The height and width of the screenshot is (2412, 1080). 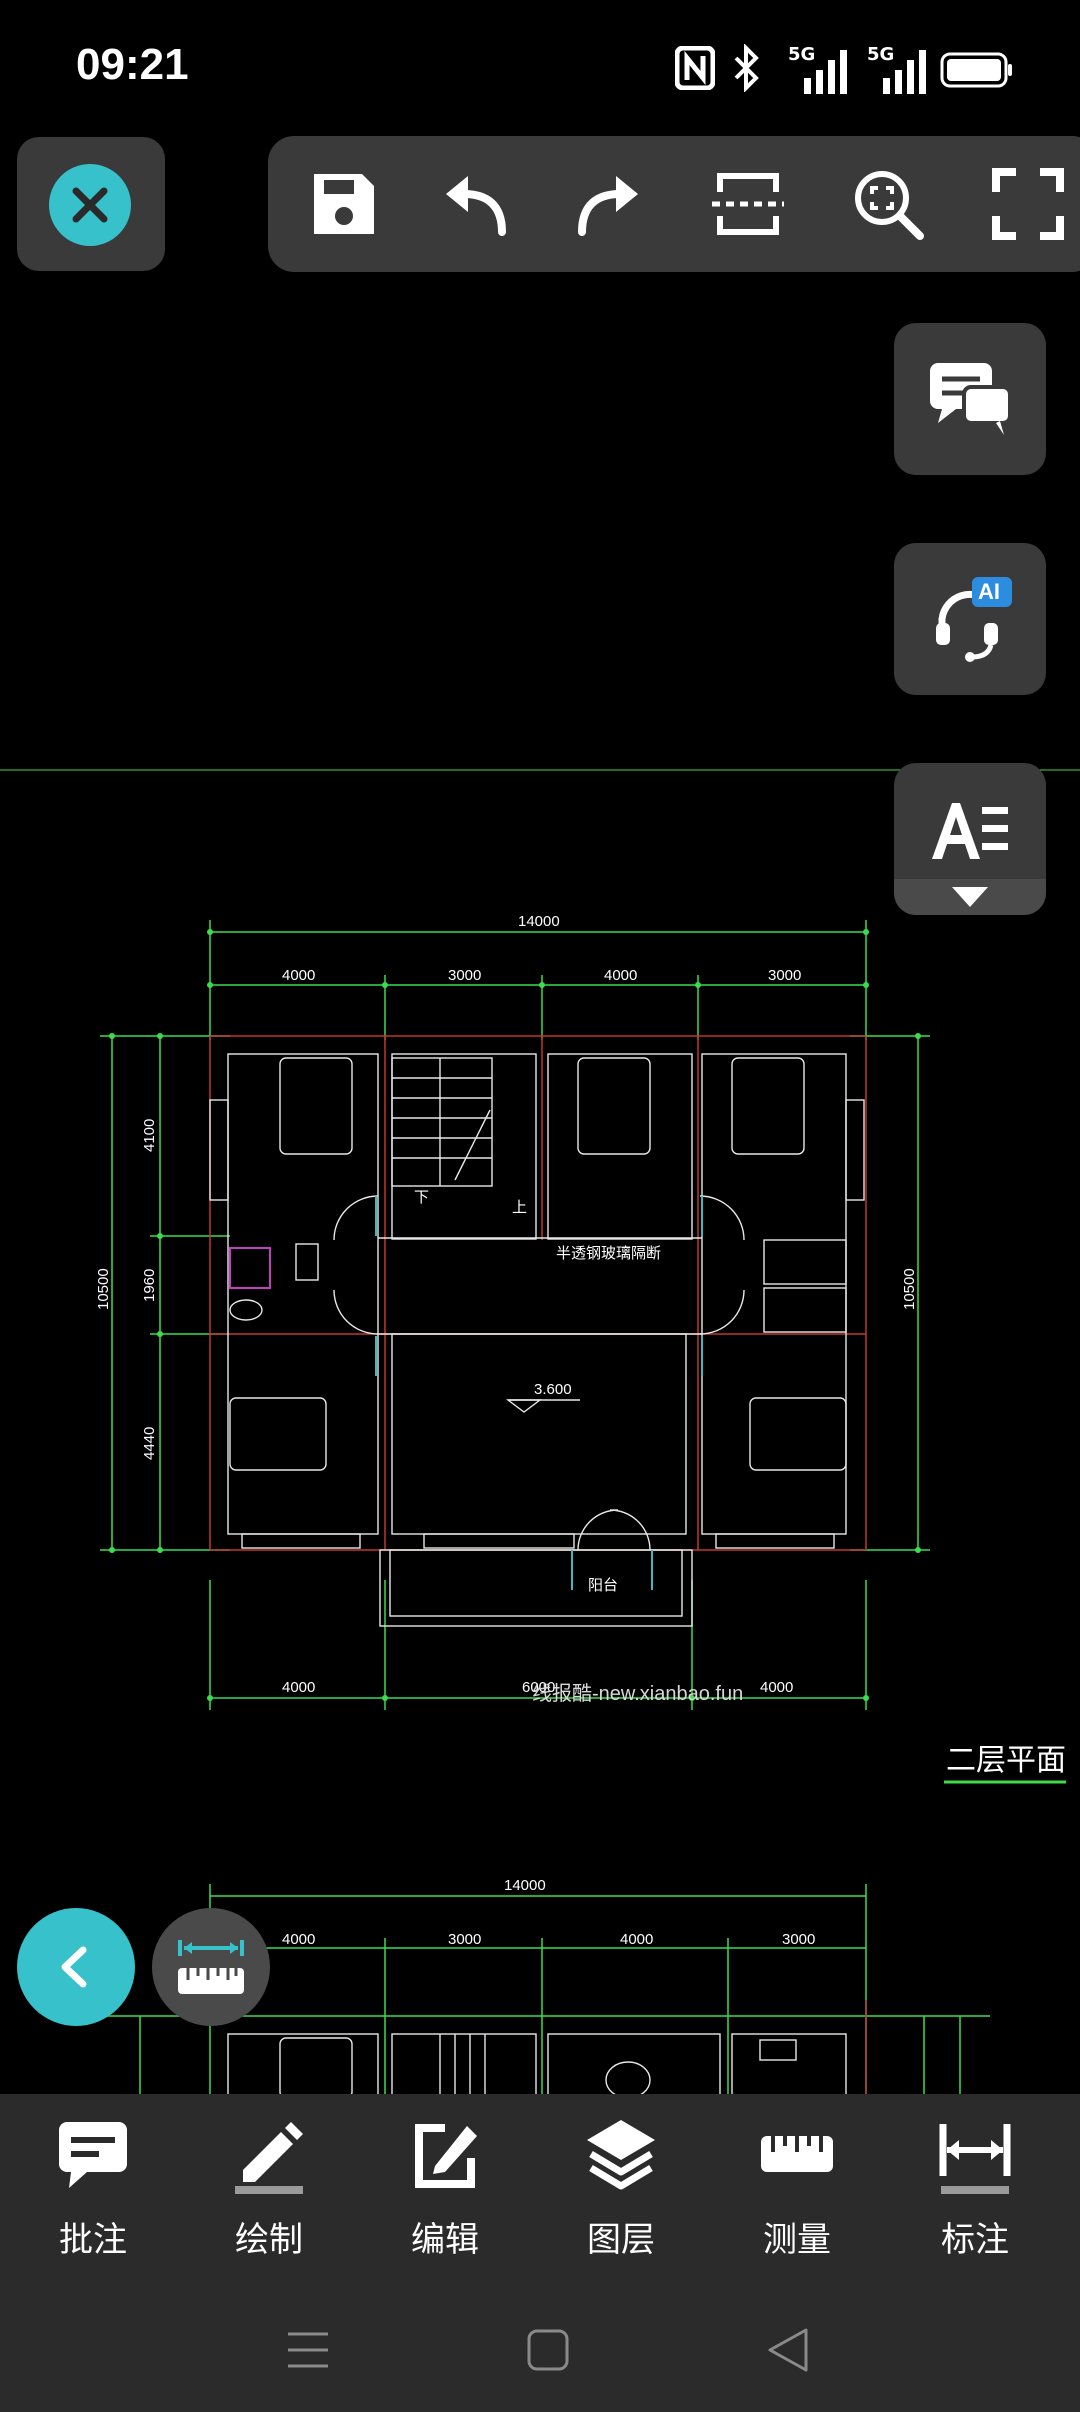 What do you see at coordinates (788, 2350) in the screenshot?
I see `back-icon` at bounding box center [788, 2350].